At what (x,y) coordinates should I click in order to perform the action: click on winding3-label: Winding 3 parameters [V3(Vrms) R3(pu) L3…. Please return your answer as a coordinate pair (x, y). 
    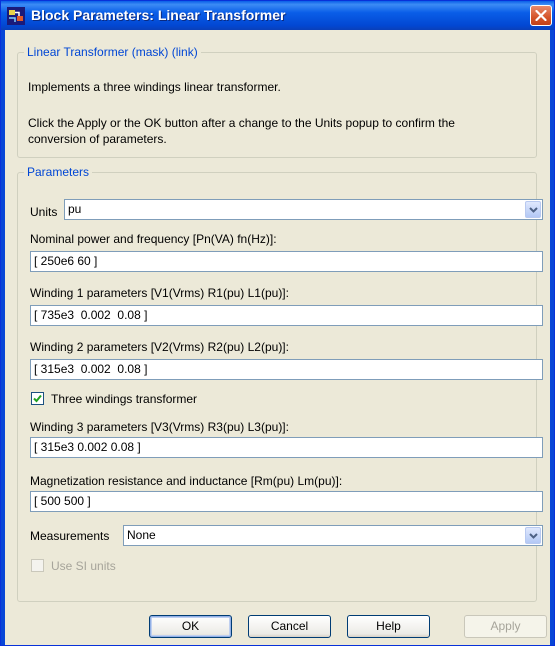
    Looking at the image, I should click on (159, 427).